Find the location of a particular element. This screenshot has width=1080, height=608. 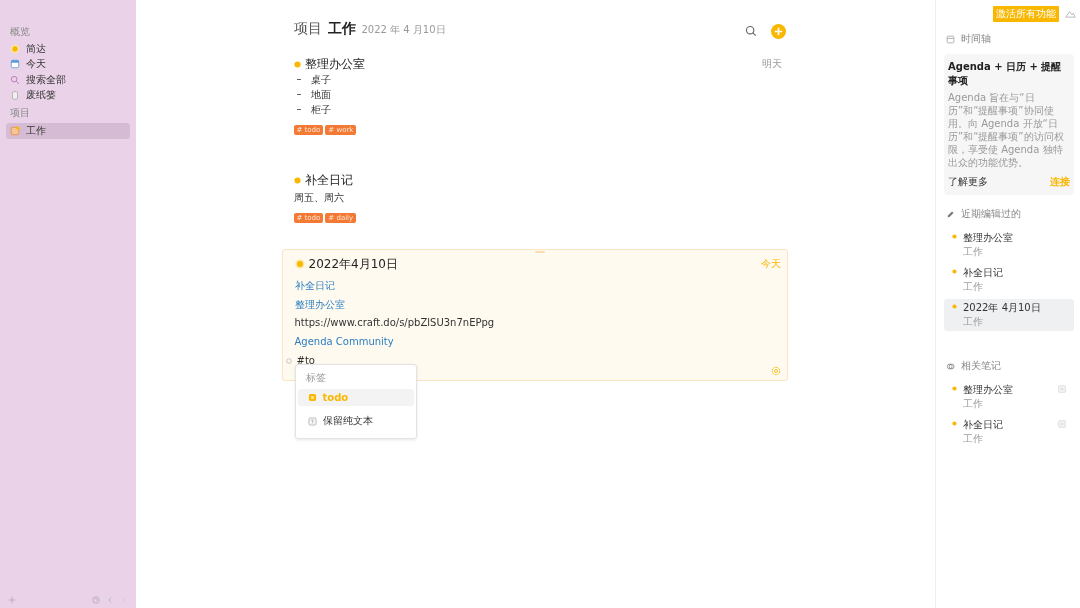

suggestion-item: 保留纯文本 is located at coordinates (355, 421).